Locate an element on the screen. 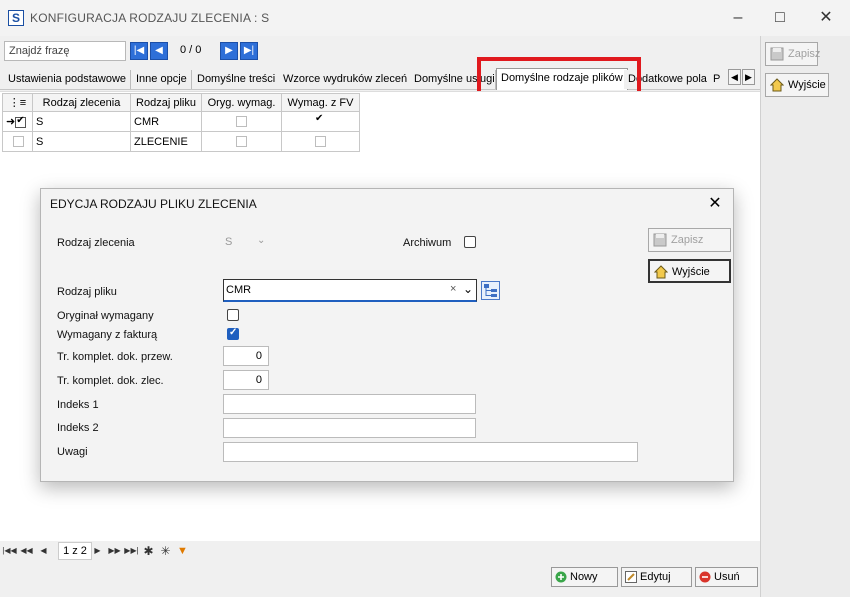 The image size is (850, 597). archiwum-label: Archiwum is located at coordinates (427, 243).